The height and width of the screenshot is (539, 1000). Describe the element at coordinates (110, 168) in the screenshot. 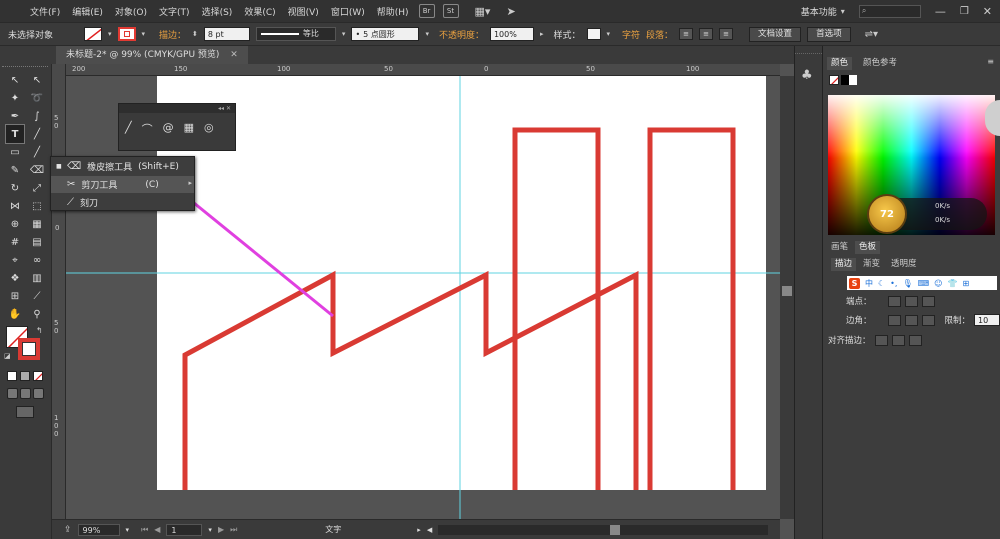

I see `flyout-item-label: 橡皮擦工具` at that location.